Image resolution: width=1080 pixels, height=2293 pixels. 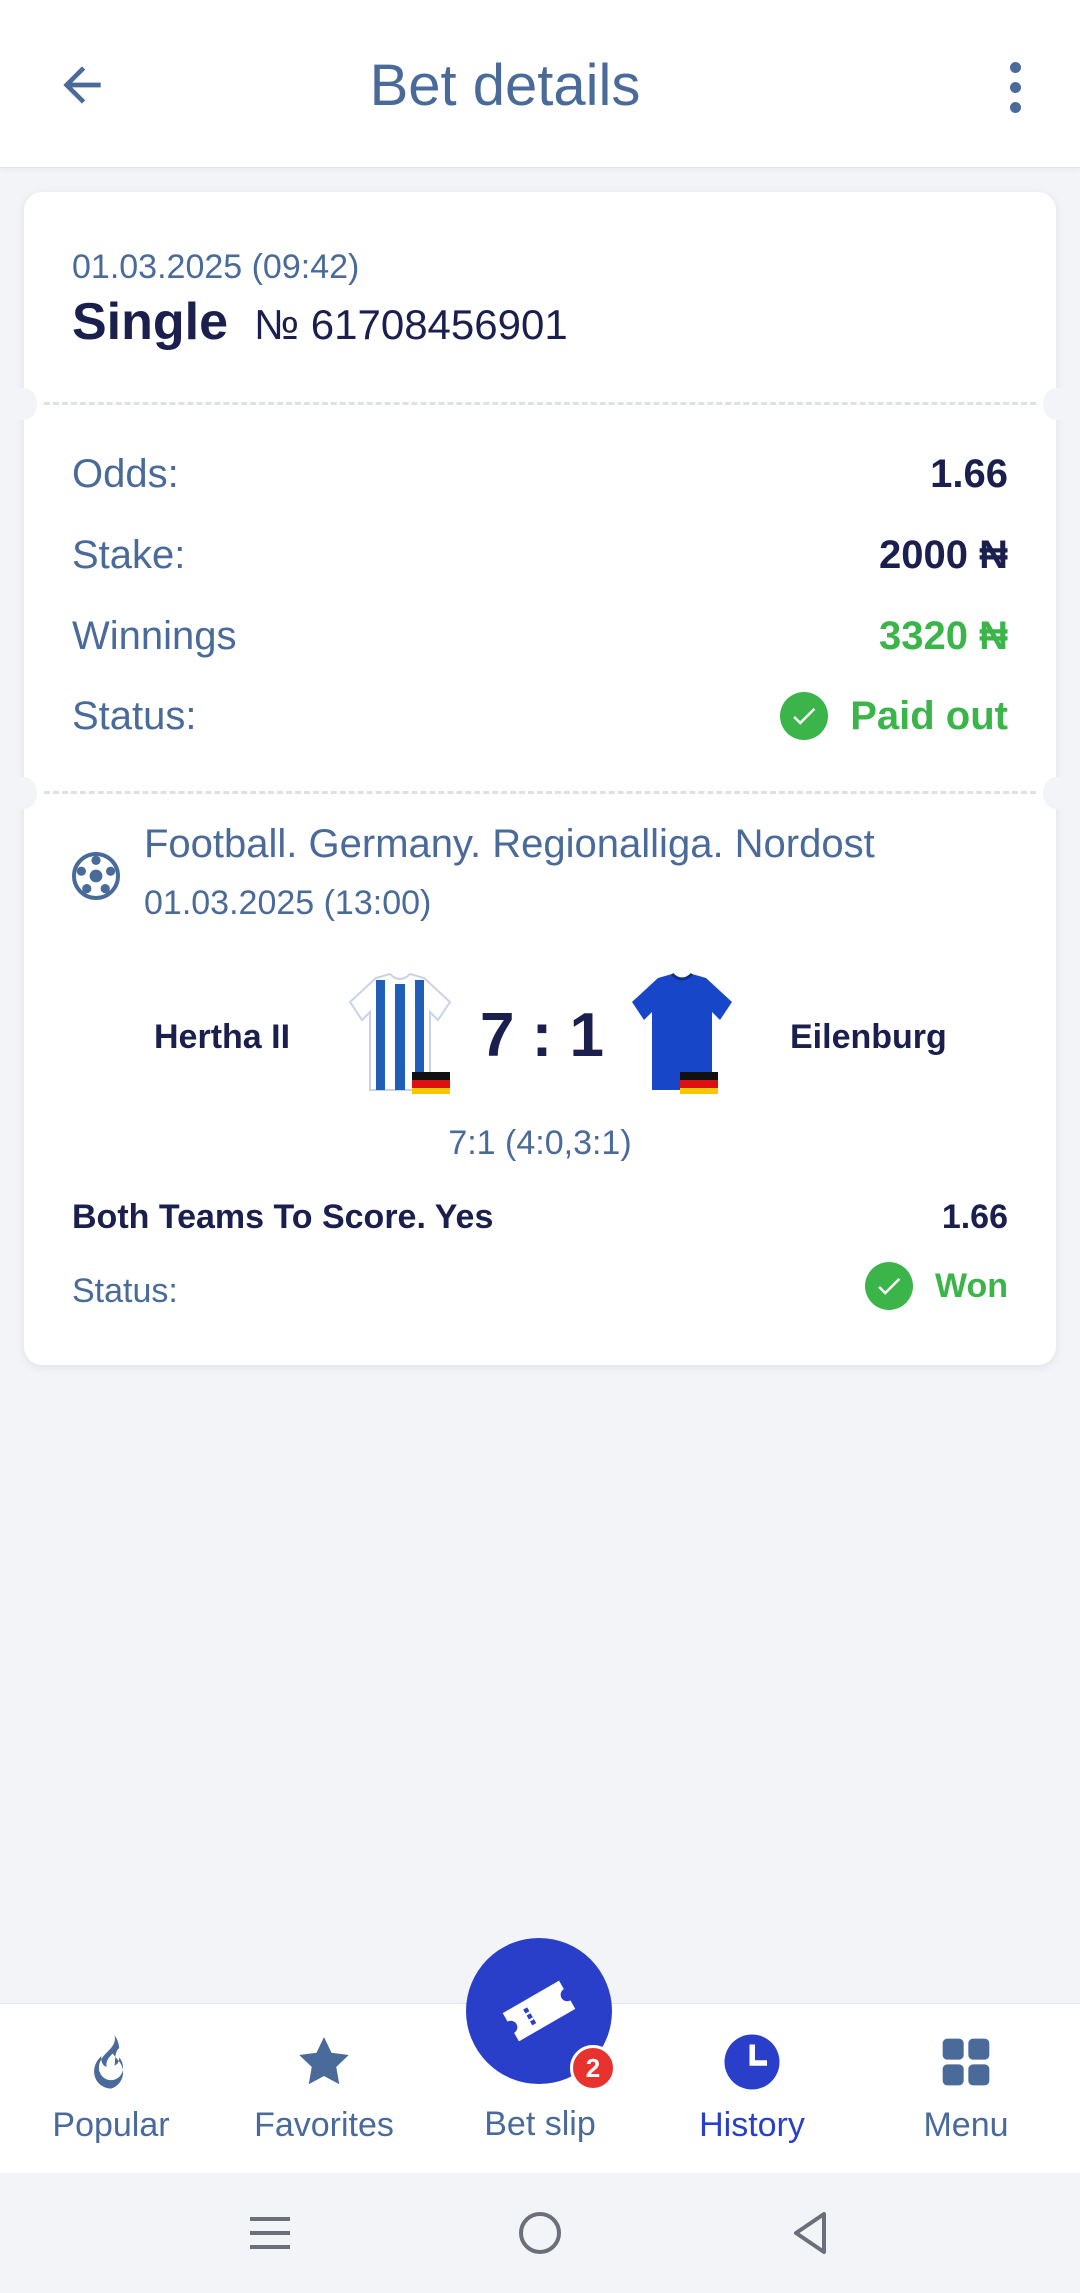 I want to click on winnings-row: Winnings 3320 ₦, so click(x=540, y=636).